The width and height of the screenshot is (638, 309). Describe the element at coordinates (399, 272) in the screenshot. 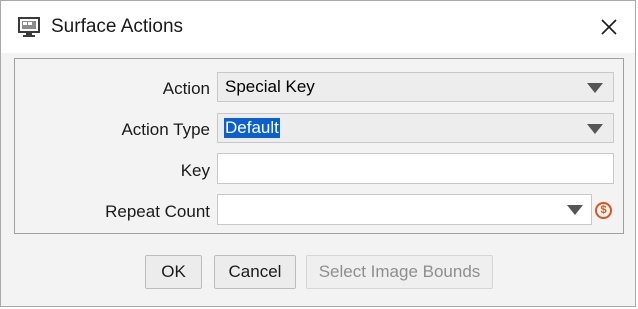

I see `select-image-bounds-button: Select Image Bounds` at that location.